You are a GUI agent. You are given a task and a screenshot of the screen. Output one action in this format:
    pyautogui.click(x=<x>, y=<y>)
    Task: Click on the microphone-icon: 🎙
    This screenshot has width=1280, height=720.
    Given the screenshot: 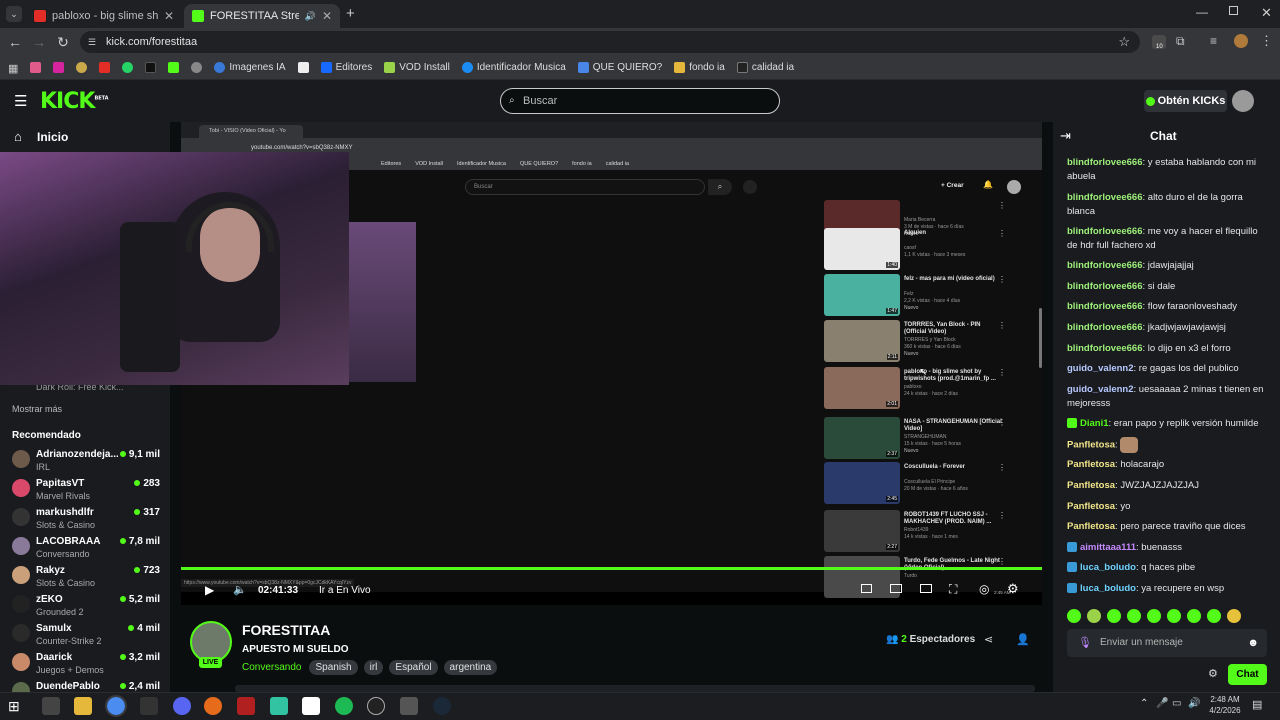 What is the action you would take?
    pyautogui.click(x=1085, y=643)
    